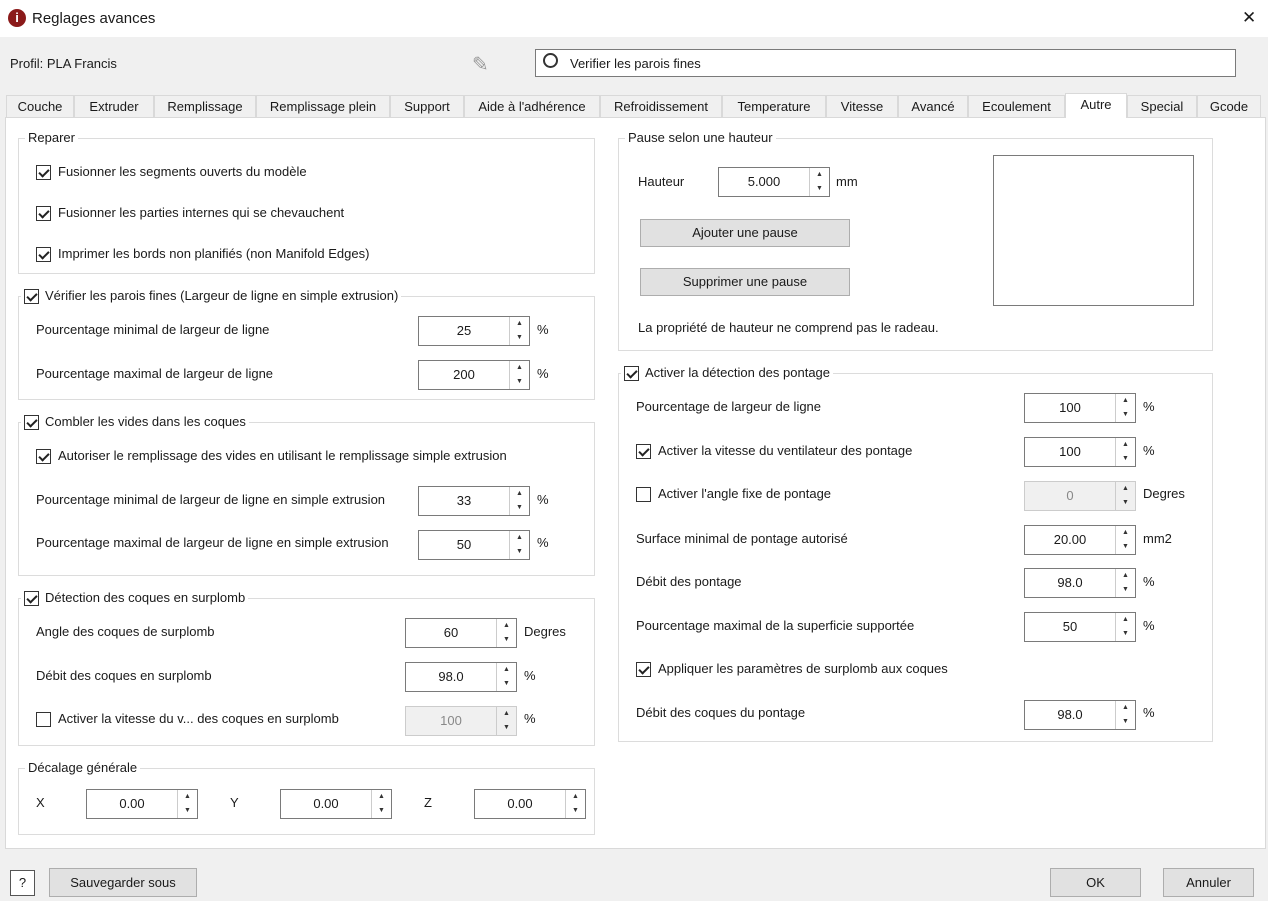  What do you see at coordinates (464, 330) in the screenshot?
I see `spin-value: 25` at bounding box center [464, 330].